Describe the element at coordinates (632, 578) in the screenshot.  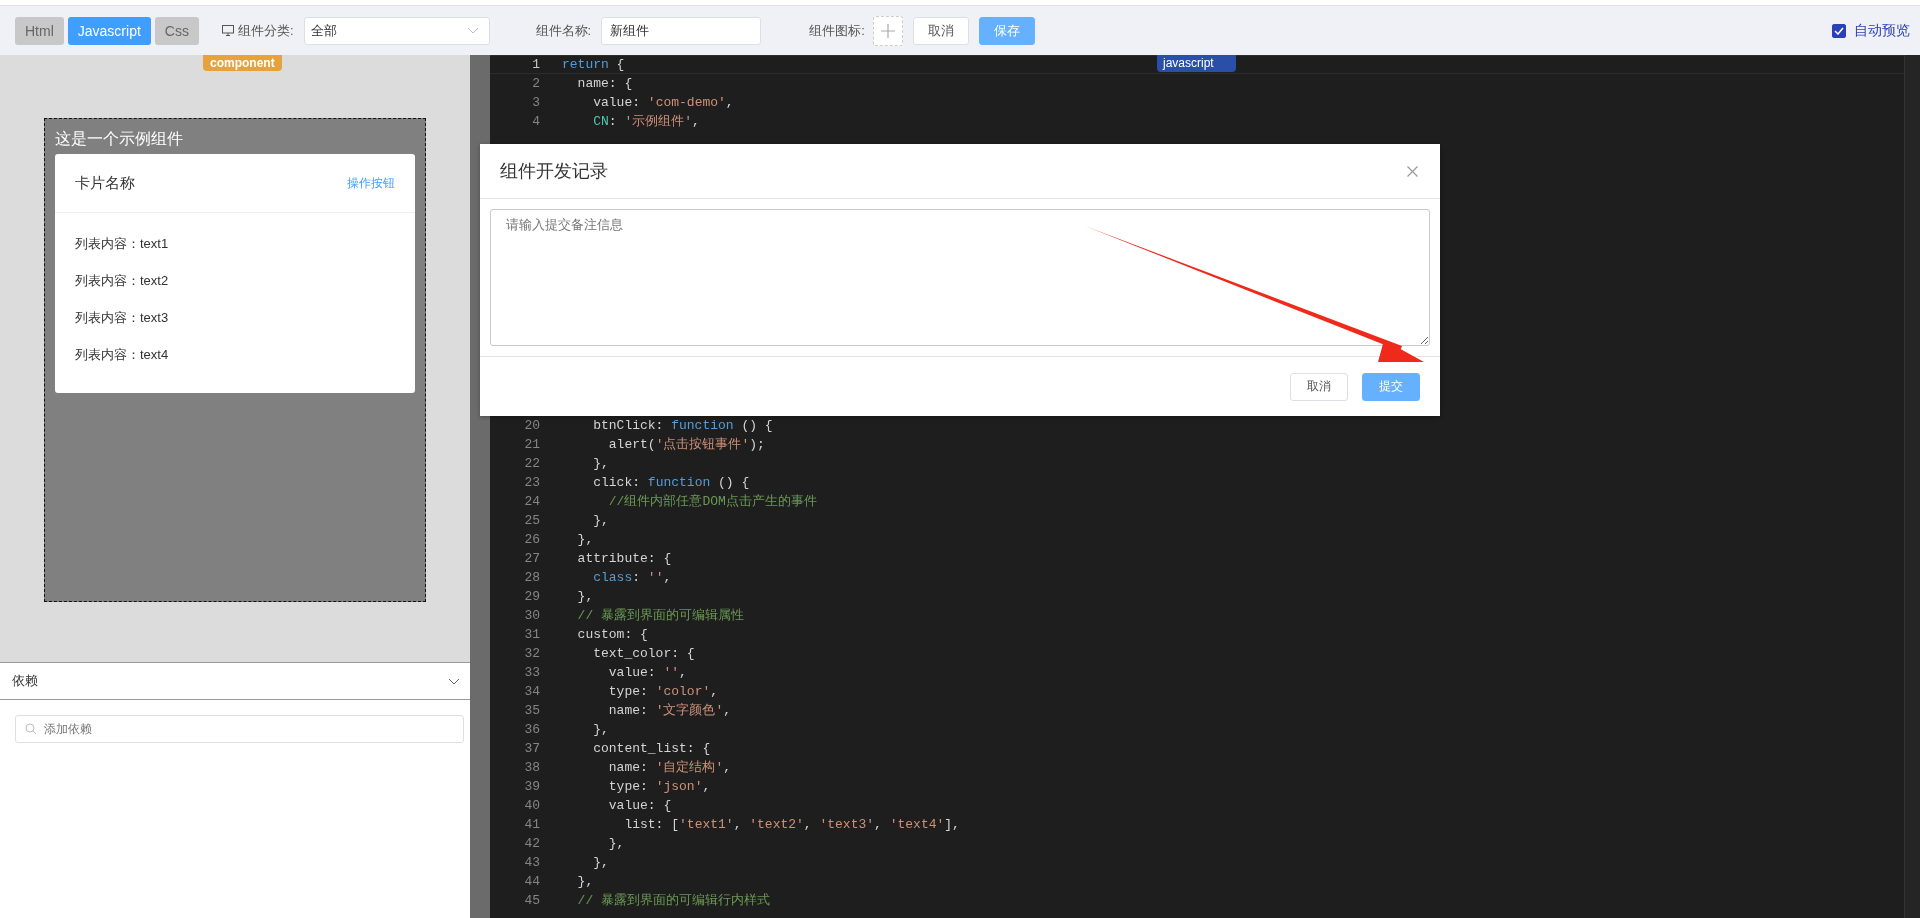
I see `code-line: class: '',` at that location.